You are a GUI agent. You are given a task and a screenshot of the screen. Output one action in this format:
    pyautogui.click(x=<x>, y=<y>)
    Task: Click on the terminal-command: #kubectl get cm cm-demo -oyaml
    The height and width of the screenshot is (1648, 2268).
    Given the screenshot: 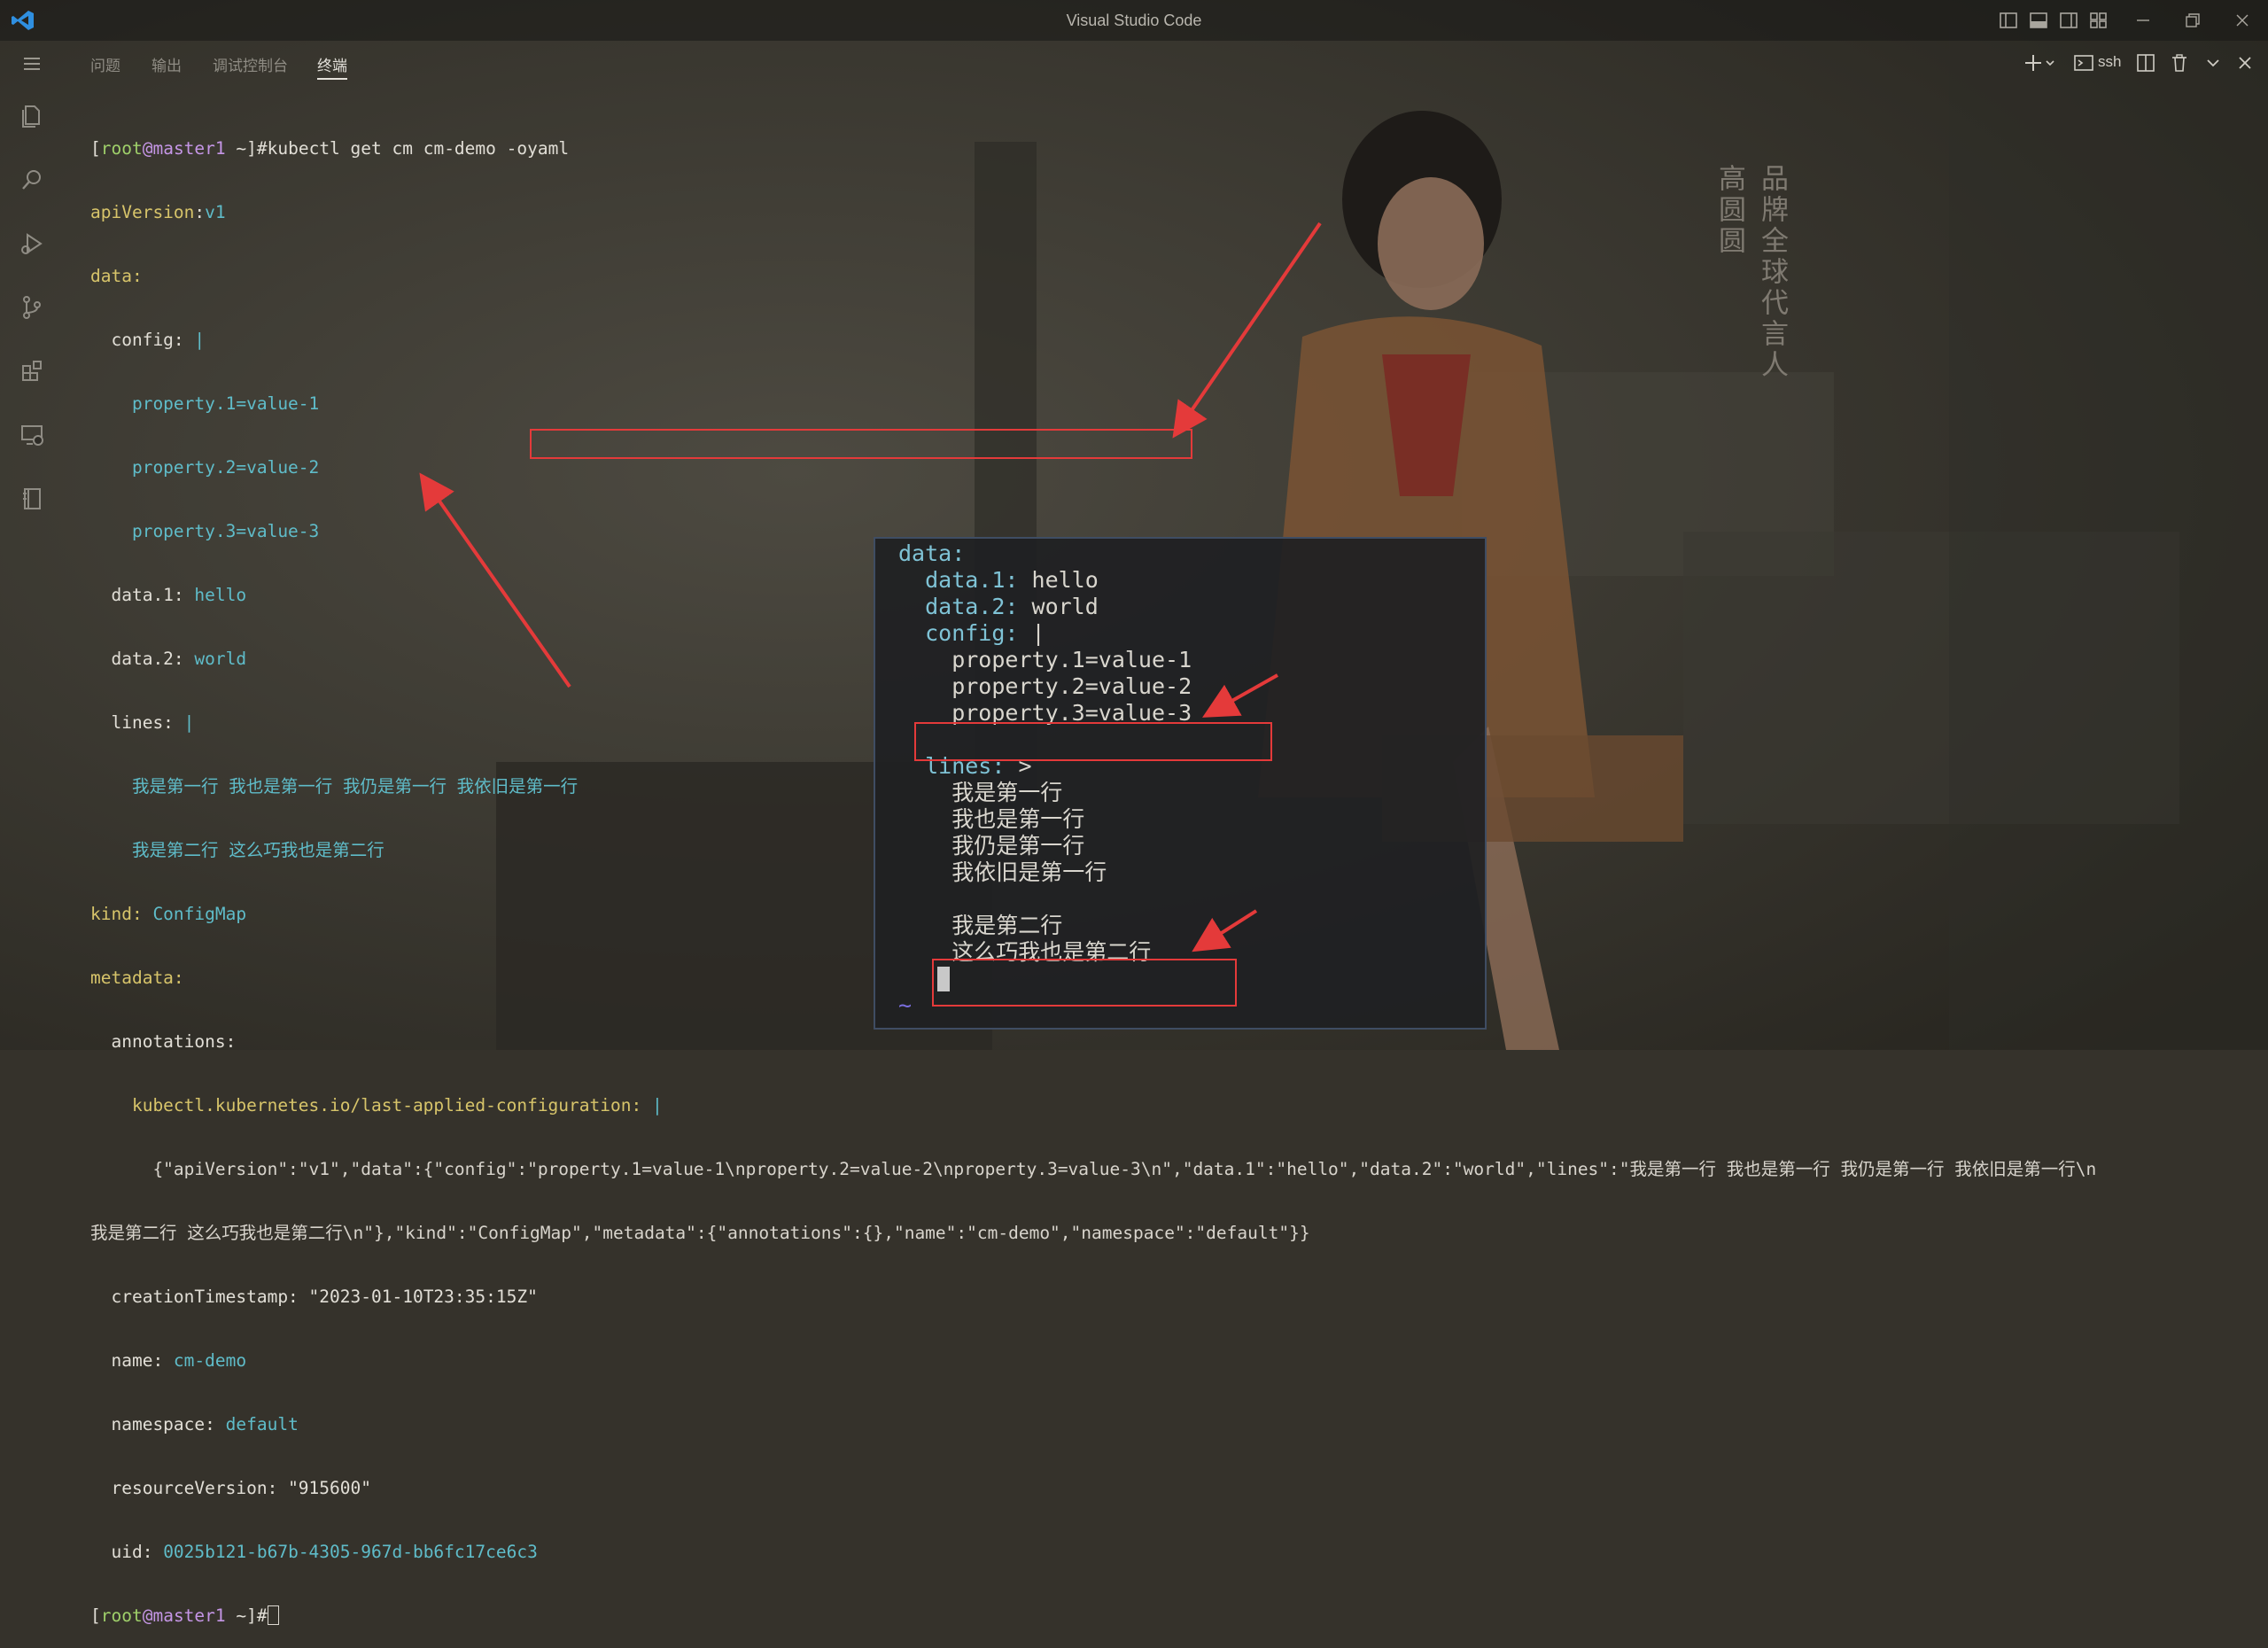 What is the action you would take?
    pyautogui.click(x=413, y=148)
    